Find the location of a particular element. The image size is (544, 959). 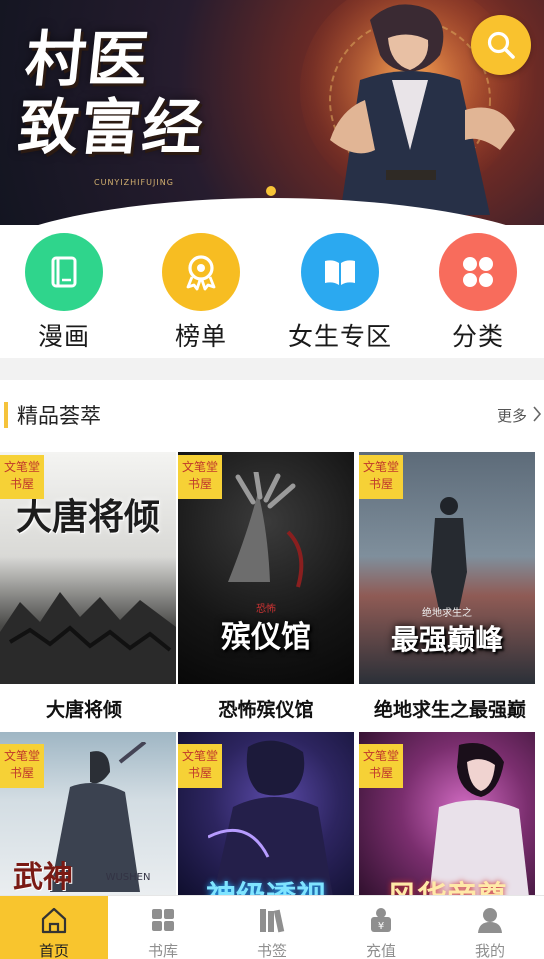

book-card-3: 绝地求生之 最强巅峰 文笔堂书屋 is located at coordinates (447, 568).